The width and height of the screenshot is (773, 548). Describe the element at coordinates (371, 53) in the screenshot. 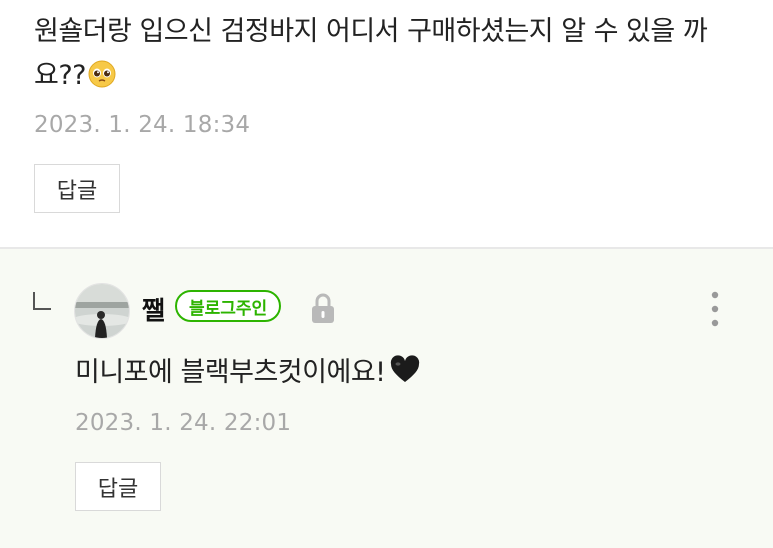

I see `comment-text: 원숄더랑 입으신 검정바지 어디서 구매하셨는지 알 수 있을 까요??` at that location.